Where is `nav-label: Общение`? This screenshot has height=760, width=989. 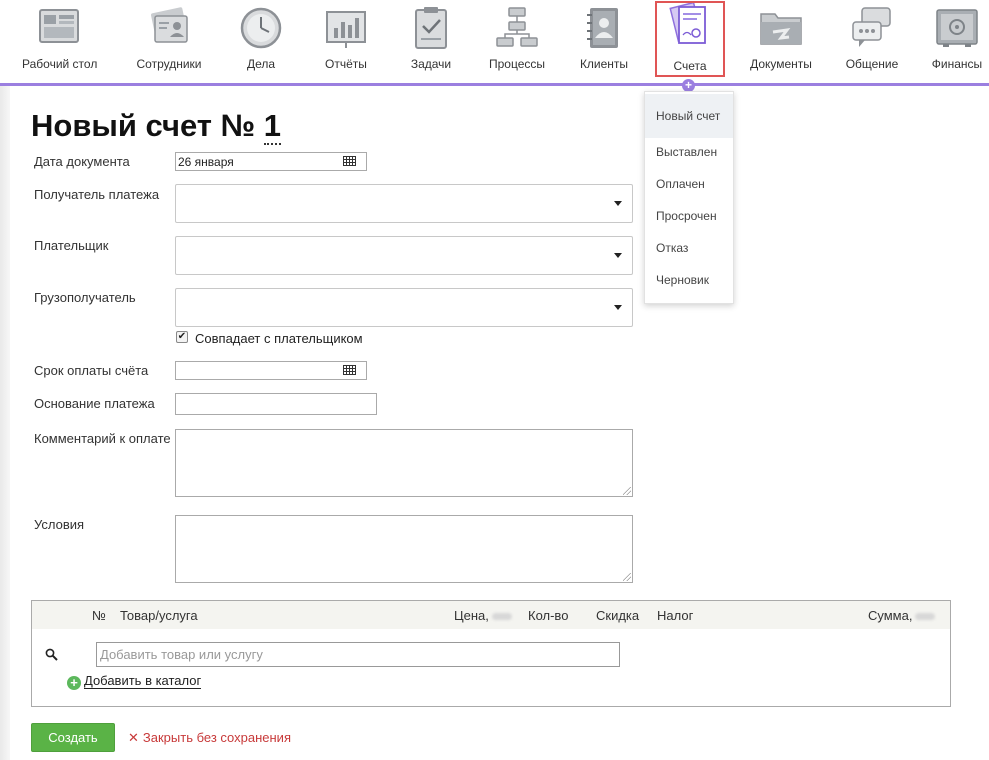 nav-label: Общение is located at coordinates (872, 64).